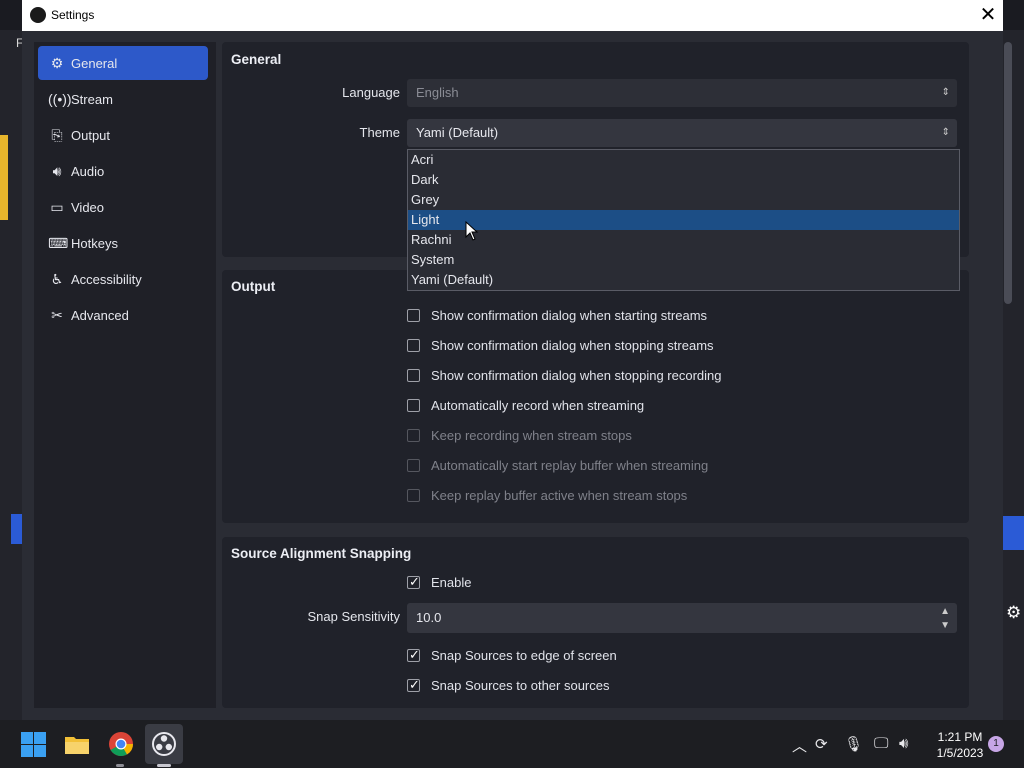  What do you see at coordinates (960, 753) in the screenshot?
I see `clock-date: 1/5/2023` at bounding box center [960, 753].